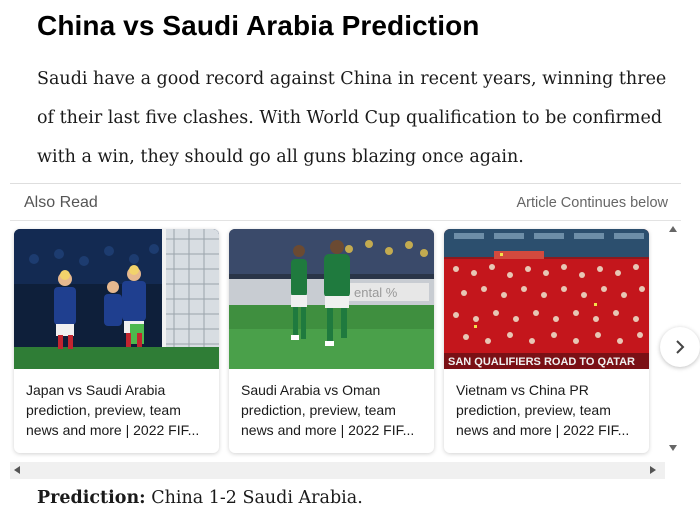 This screenshot has width=700, height=527. What do you see at coordinates (546, 299) in the screenshot?
I see `article-thumbnail: SAN QUALIFIERS ROAD TO QATAR` at bounding box center [546, 299].